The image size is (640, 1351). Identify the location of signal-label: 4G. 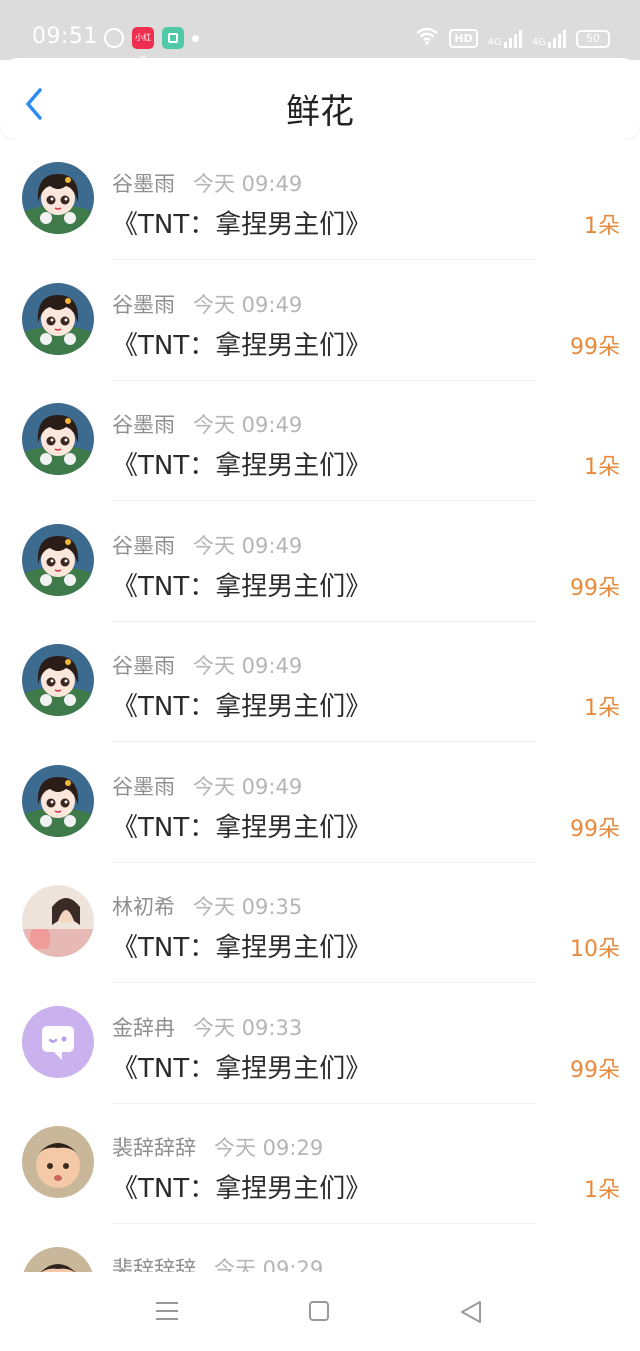
(494, 42).